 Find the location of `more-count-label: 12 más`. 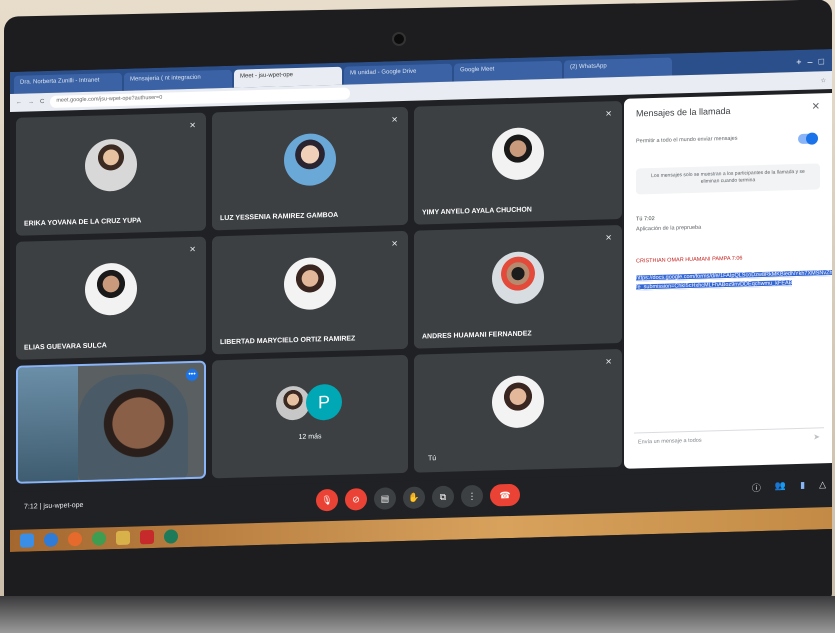

more-count-label: 12 más is located at coordinates (310, 437).